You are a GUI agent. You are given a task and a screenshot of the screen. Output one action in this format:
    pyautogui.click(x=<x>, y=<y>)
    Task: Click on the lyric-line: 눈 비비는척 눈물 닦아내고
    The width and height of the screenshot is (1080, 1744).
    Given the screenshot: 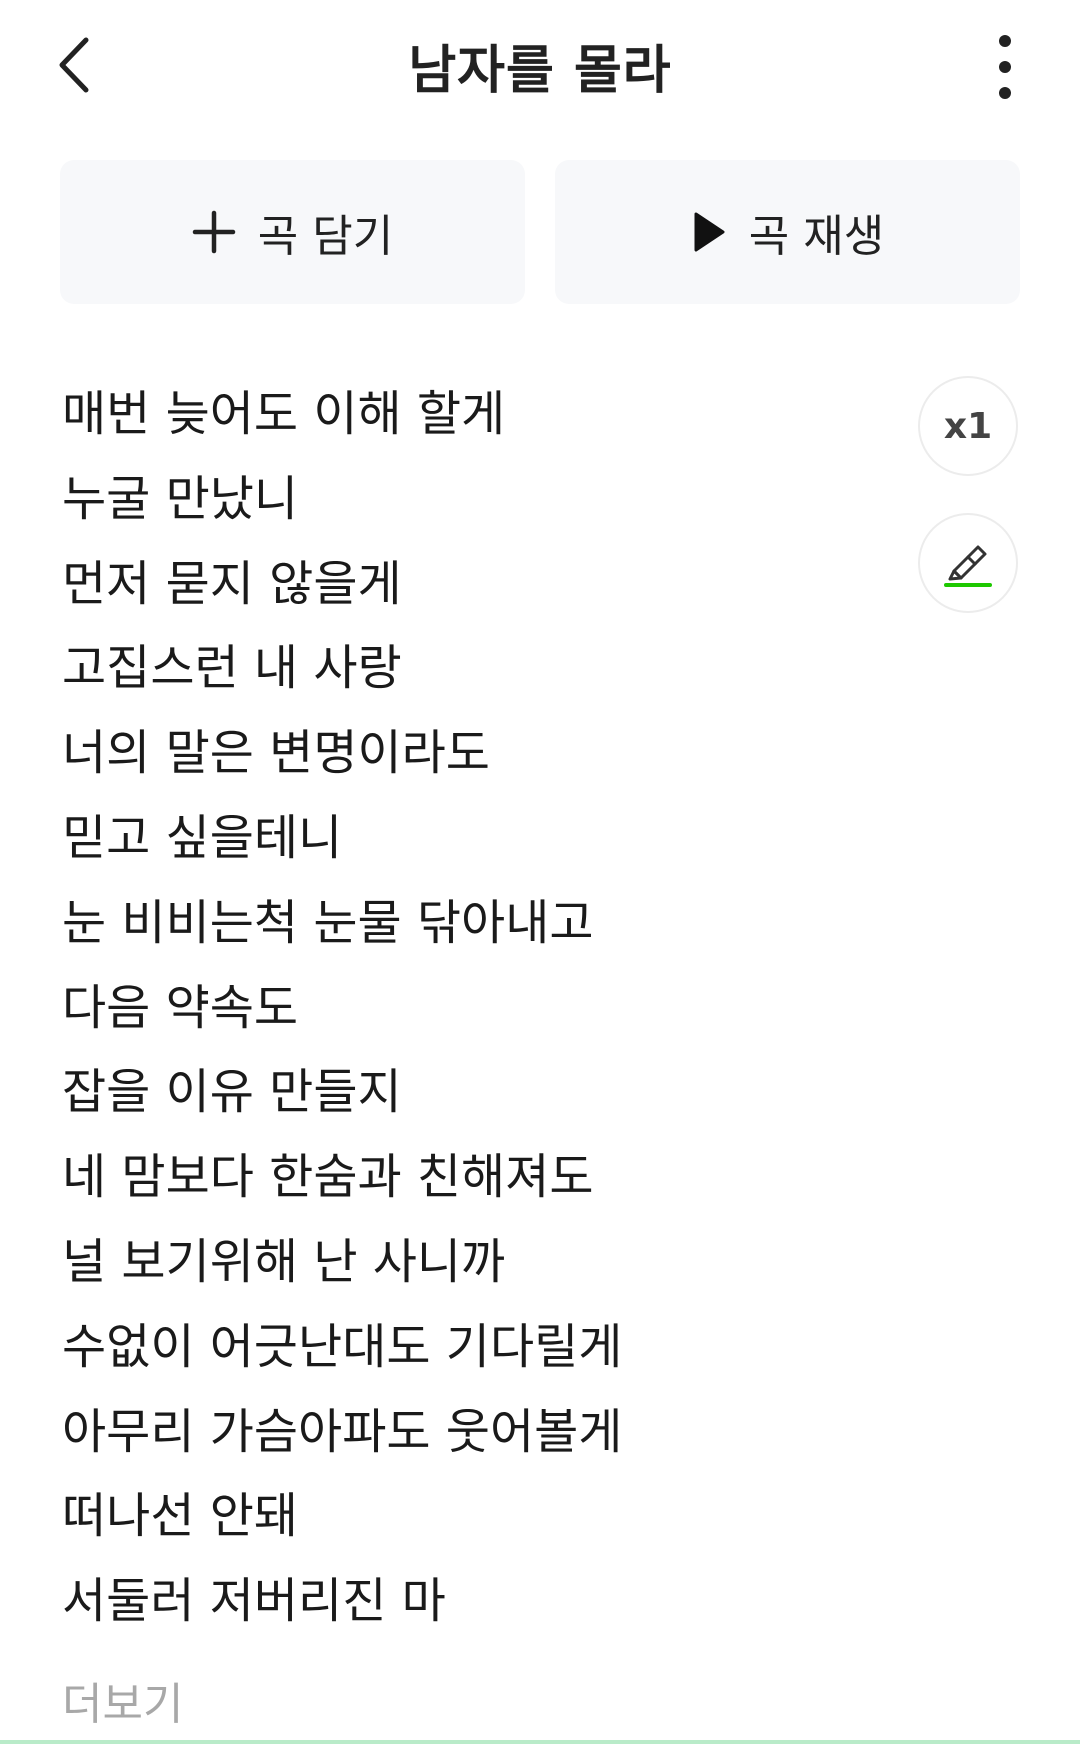 What is the action you would take?
    pyautogui.click(x=328, y=922)
    